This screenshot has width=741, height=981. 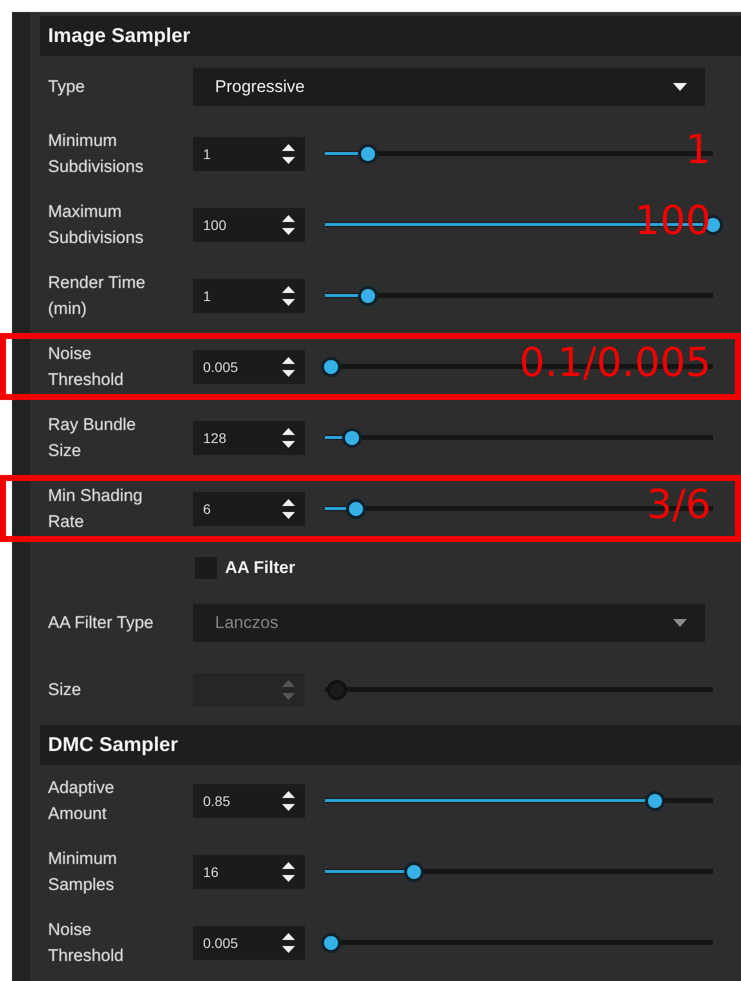 I want to click on field-label: Minimum Subdivisions, so click(x=96, y=154).